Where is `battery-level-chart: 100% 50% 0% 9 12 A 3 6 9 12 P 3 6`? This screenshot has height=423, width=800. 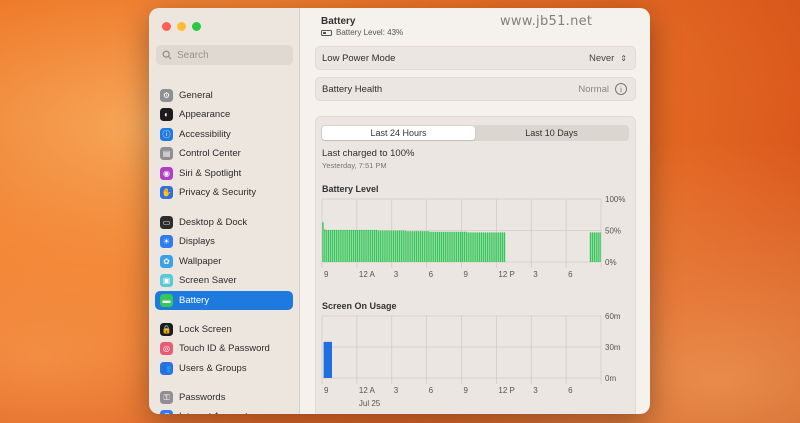
battery-level-chart: 100% 50% 0% 9 12 A 3 6 9 12 P 3 6 is located at coordinates (473, 237).